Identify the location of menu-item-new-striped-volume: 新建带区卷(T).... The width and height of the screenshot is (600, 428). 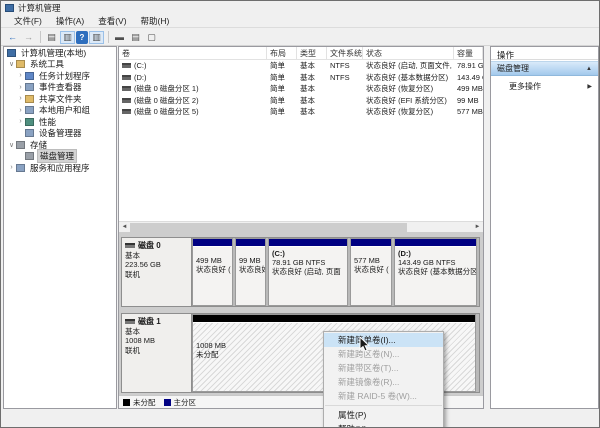
(368, 368).